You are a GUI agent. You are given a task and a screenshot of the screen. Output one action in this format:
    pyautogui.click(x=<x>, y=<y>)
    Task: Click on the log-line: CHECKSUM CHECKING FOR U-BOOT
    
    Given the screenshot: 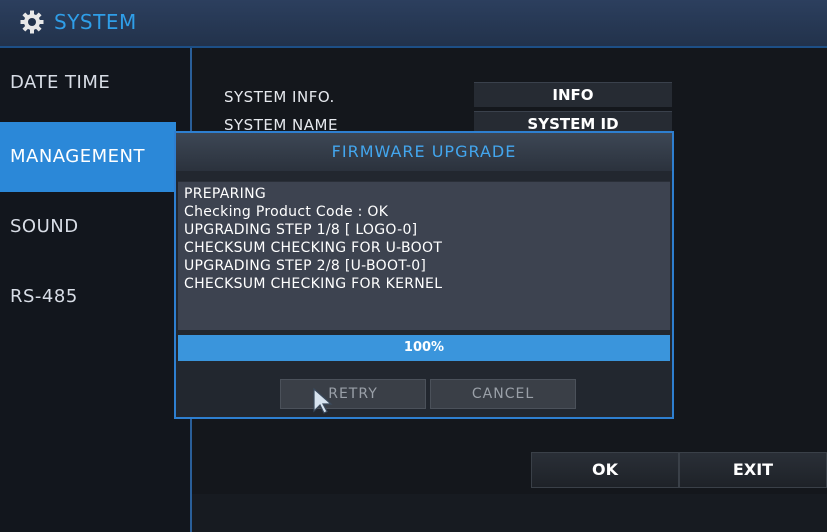 What is the action you would take?
    pyautogui.click(x=313, y=248)
    